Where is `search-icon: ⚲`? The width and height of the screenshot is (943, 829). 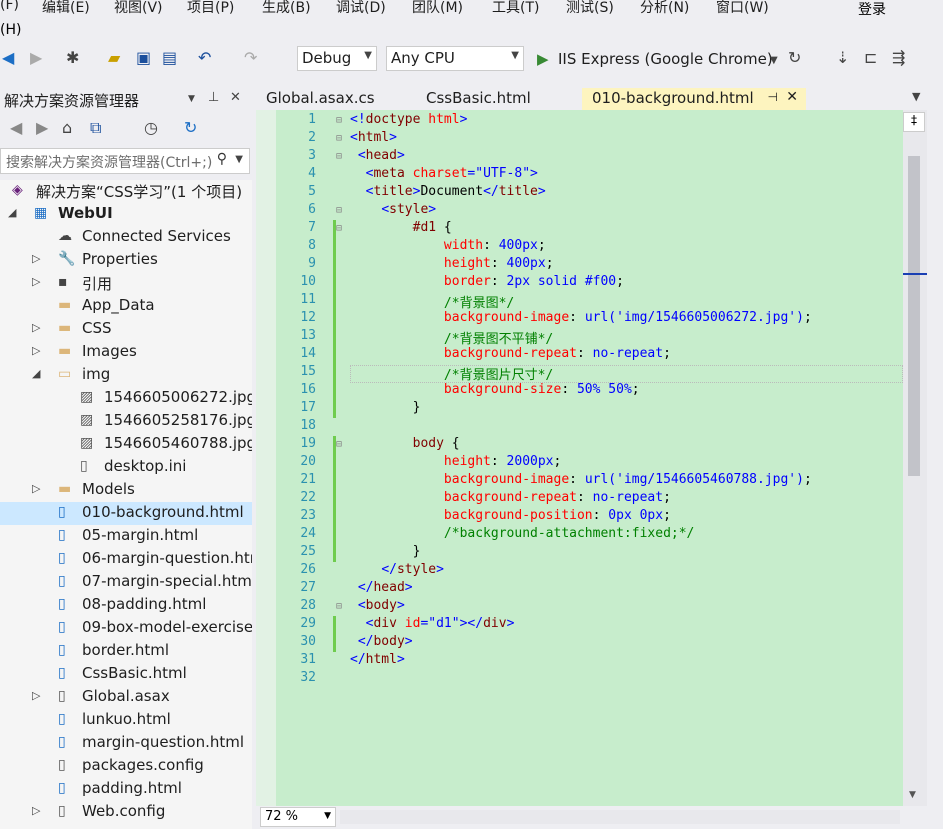 search-icon: ⚲ is located at coordinates (222, 159).